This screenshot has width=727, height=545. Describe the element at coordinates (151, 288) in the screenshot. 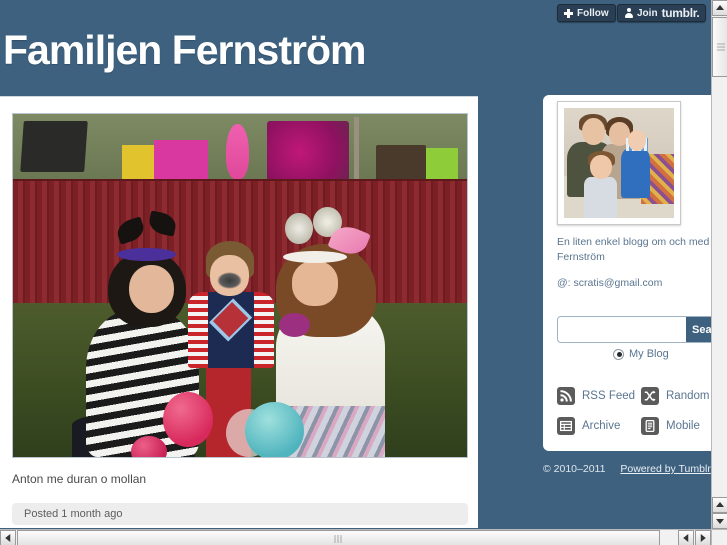

I see `photo-person-left-head` at that location.